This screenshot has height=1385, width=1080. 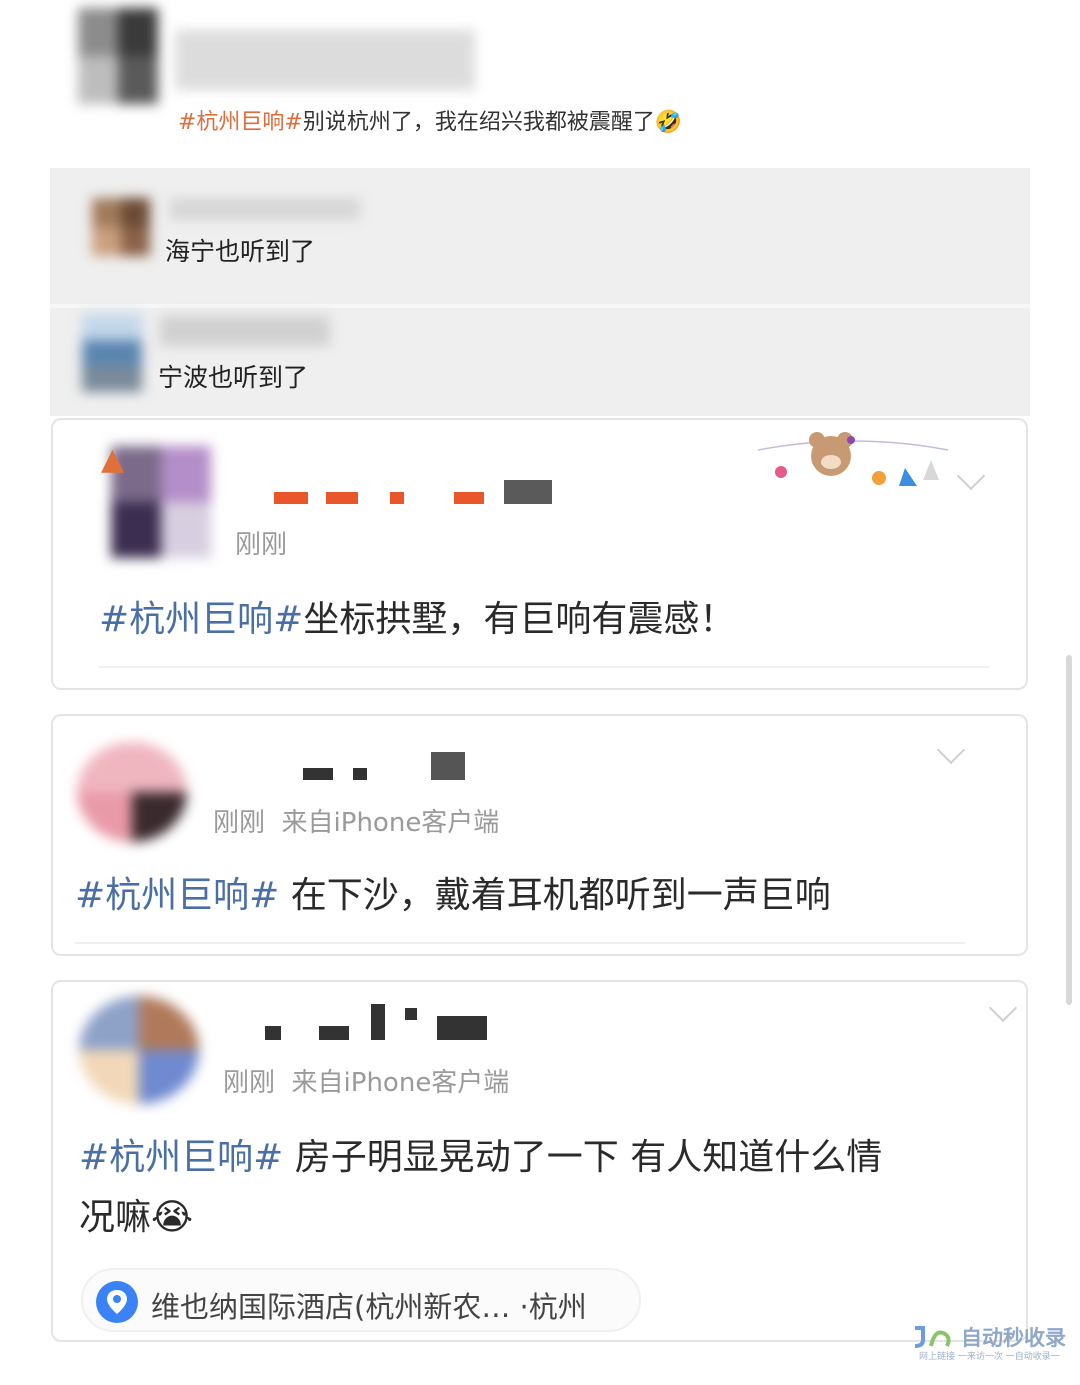 What do you see at coordinates (853, 464) in the screenshot?
I see `decoration-bear-icon` at bounding box center [853, 464].